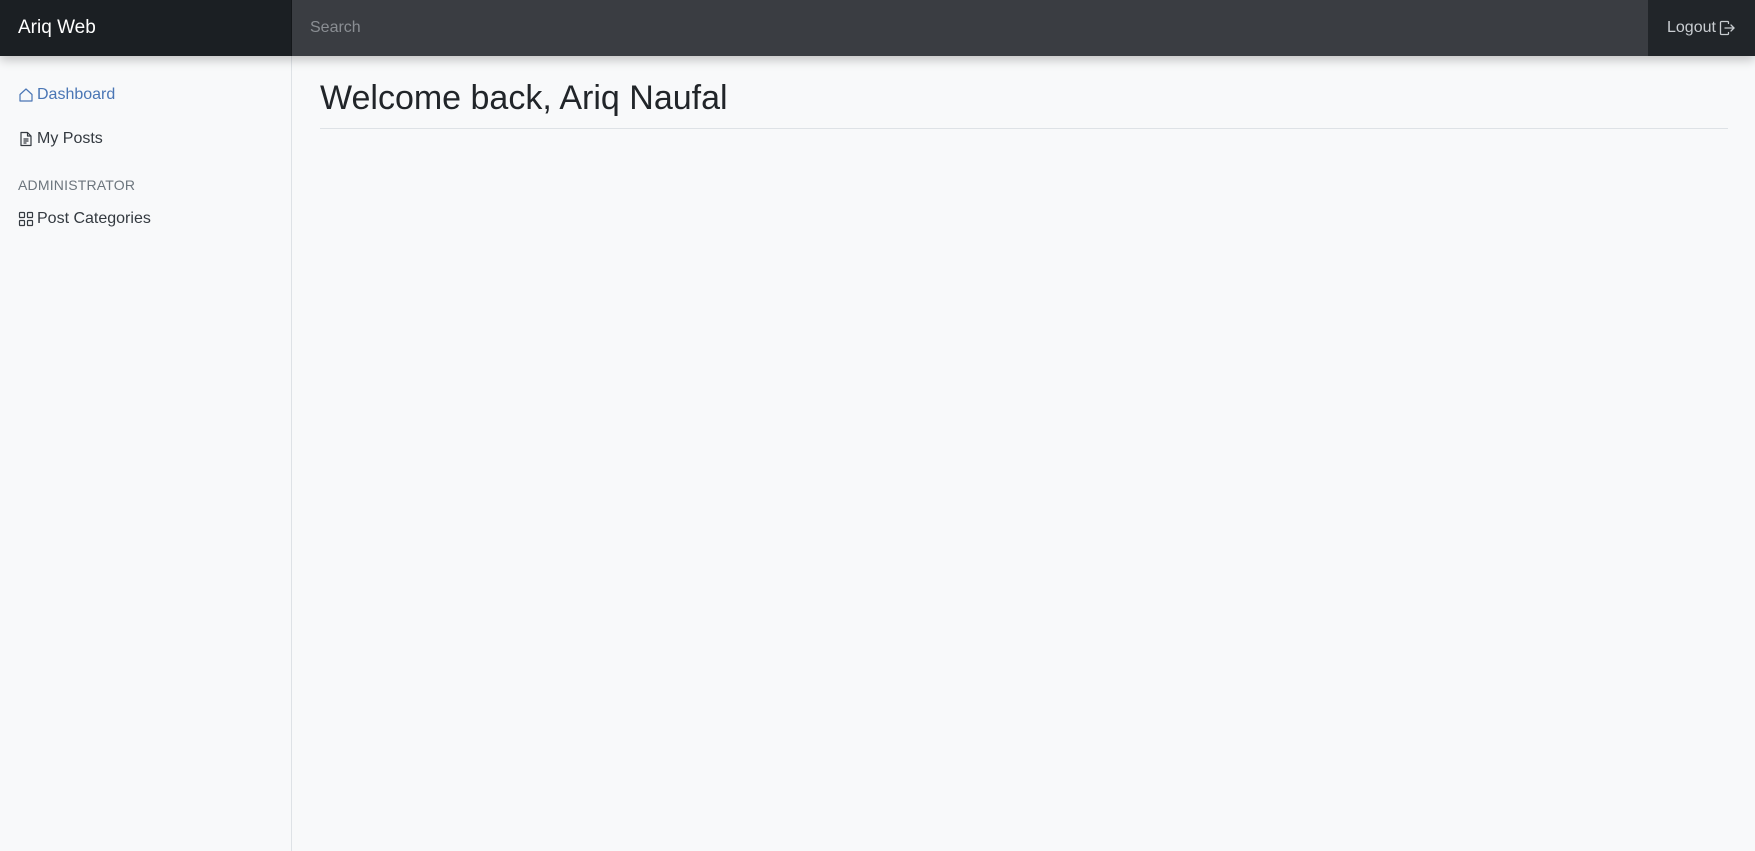  I want to click on title-divider, so click(1024, 128).